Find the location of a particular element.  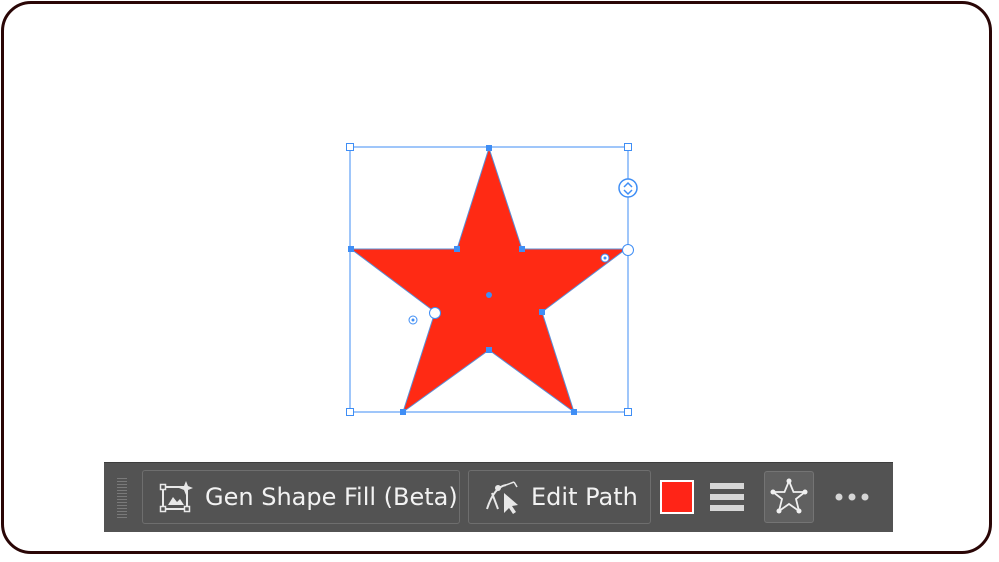

resize-handle-top-right is located at coordinates (628, 147).